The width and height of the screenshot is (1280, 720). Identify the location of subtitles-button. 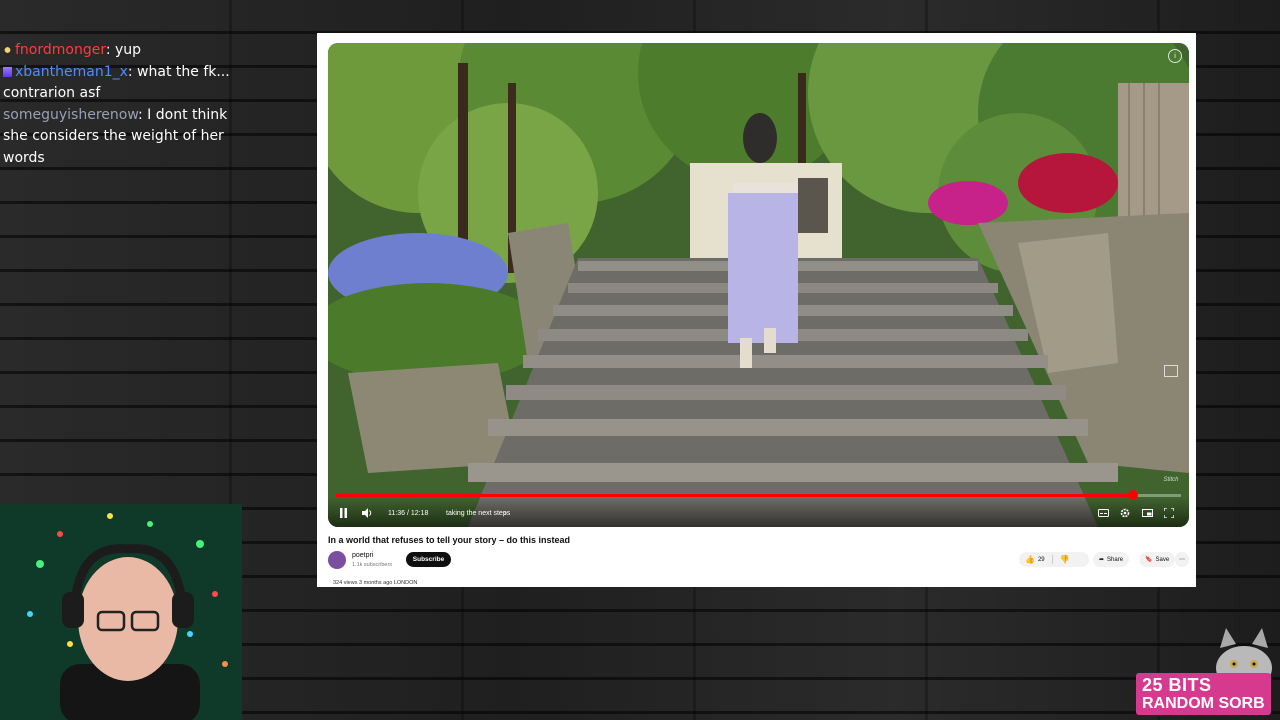
(1103, 513).